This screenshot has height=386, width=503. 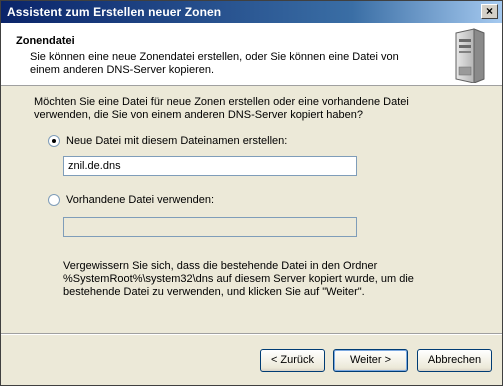 I want to click on window-title: Assistent zum Erstellen neuer Zonen, so click(x=114, y=12).